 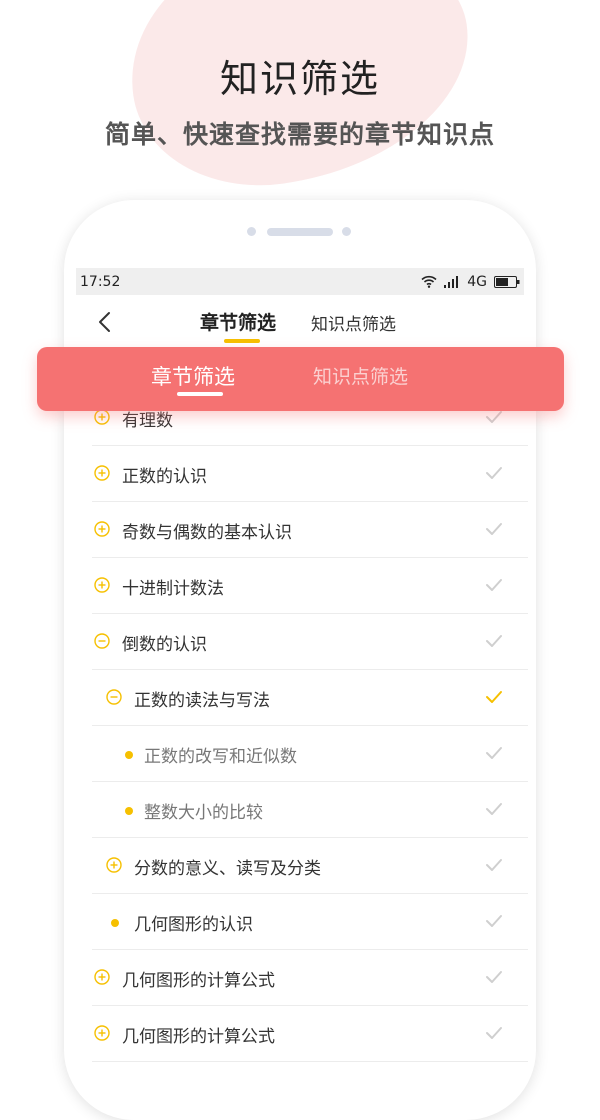 I want to click on overlay-tab-chapter-filter: 章节筛选, so click(x=193, y=376).